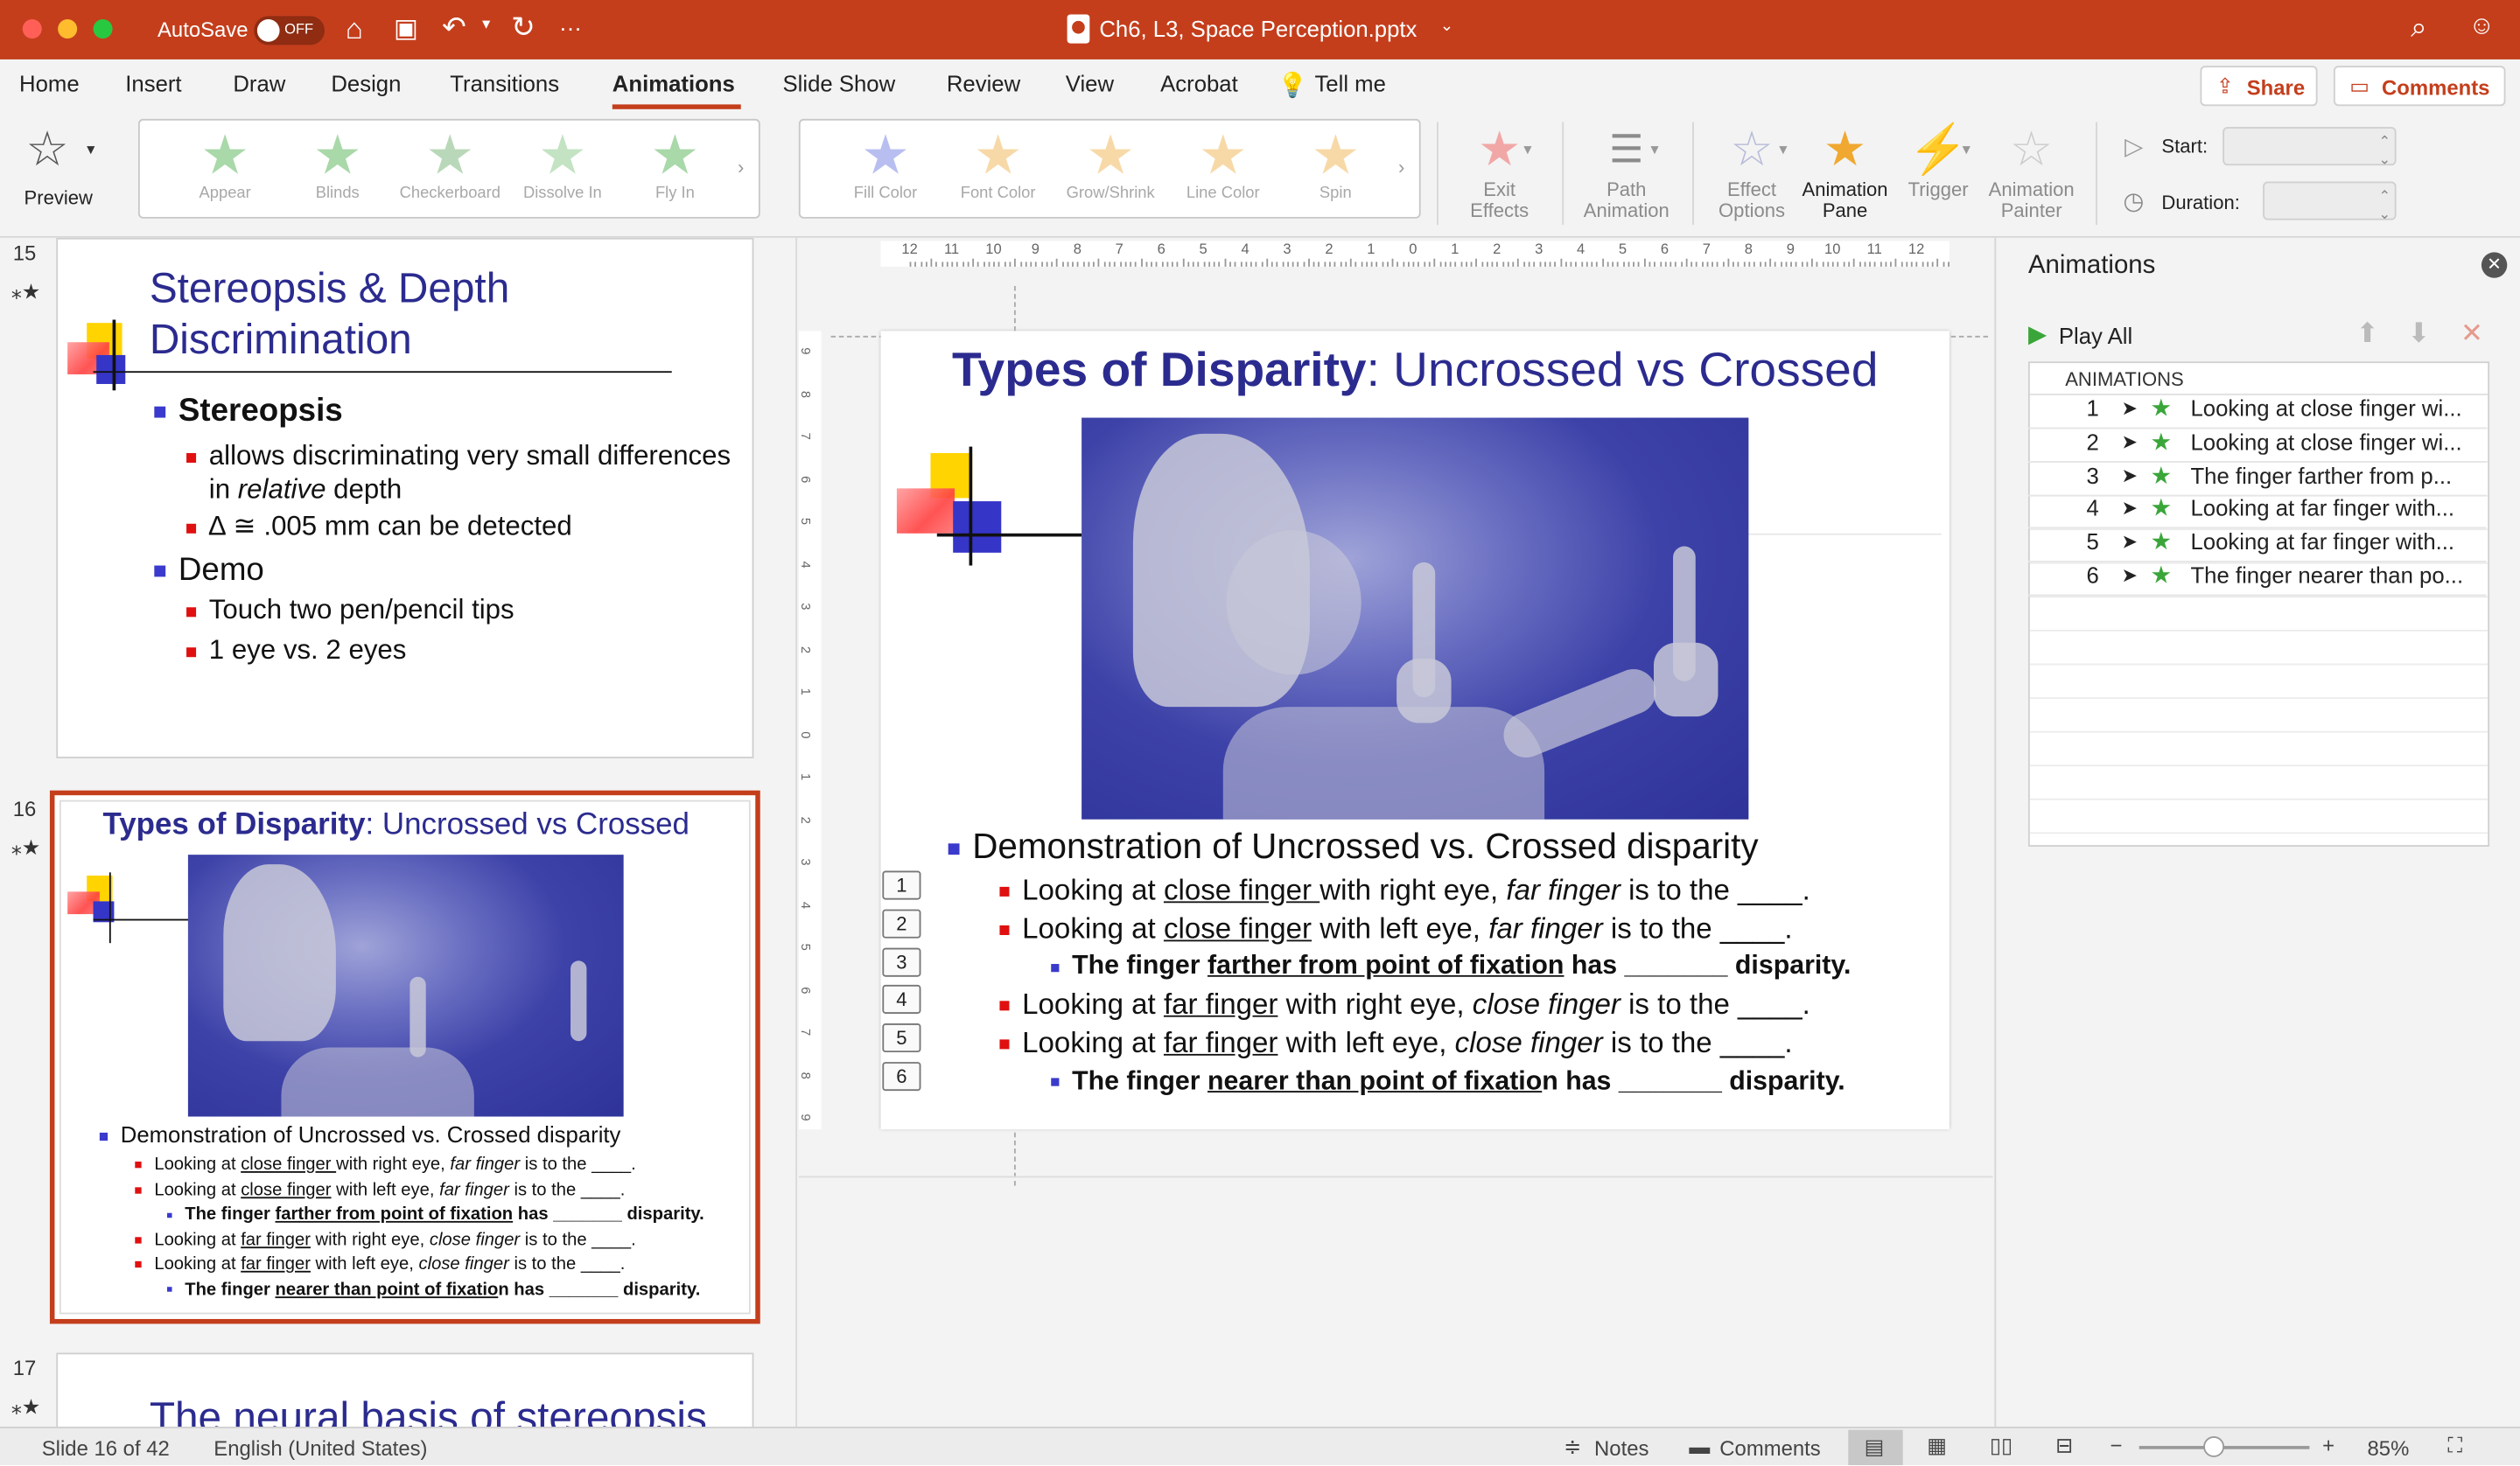  Describe the element at coordinates (563, 169) in the screenshot. I see `effect-dissolve-in: ★ Dissolve In` at that location.